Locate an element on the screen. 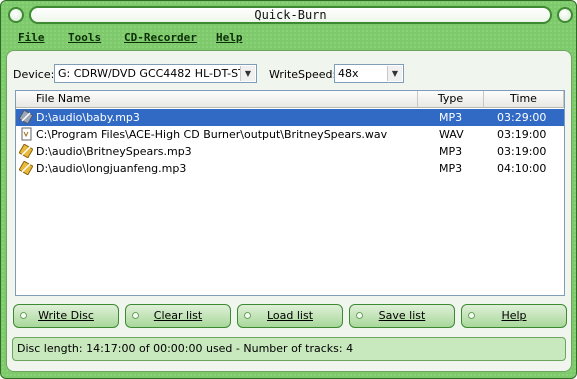 The height and width of the screenshot is (379, 577). table-row: D:\audio\BritneySpears.mp3 MP3 03:19:00 is located at coordinates (290, 151).